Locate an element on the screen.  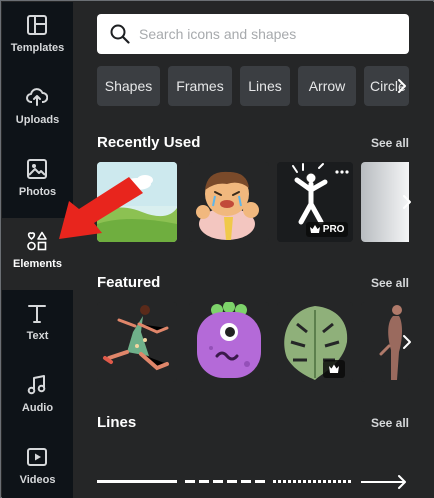
annotation-arrow-icon is located at coordinates (101, 208).